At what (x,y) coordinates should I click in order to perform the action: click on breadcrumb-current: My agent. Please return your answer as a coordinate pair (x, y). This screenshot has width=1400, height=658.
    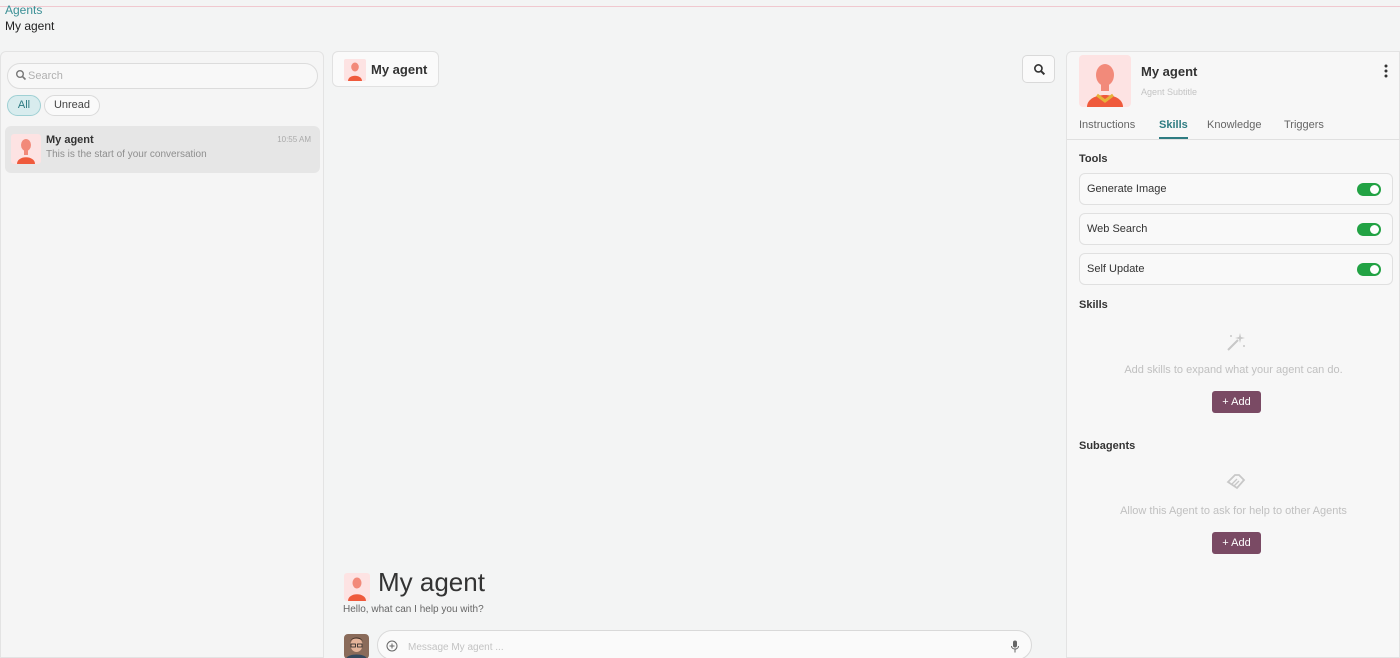
    Looking at the image, I should click on (30, 26).